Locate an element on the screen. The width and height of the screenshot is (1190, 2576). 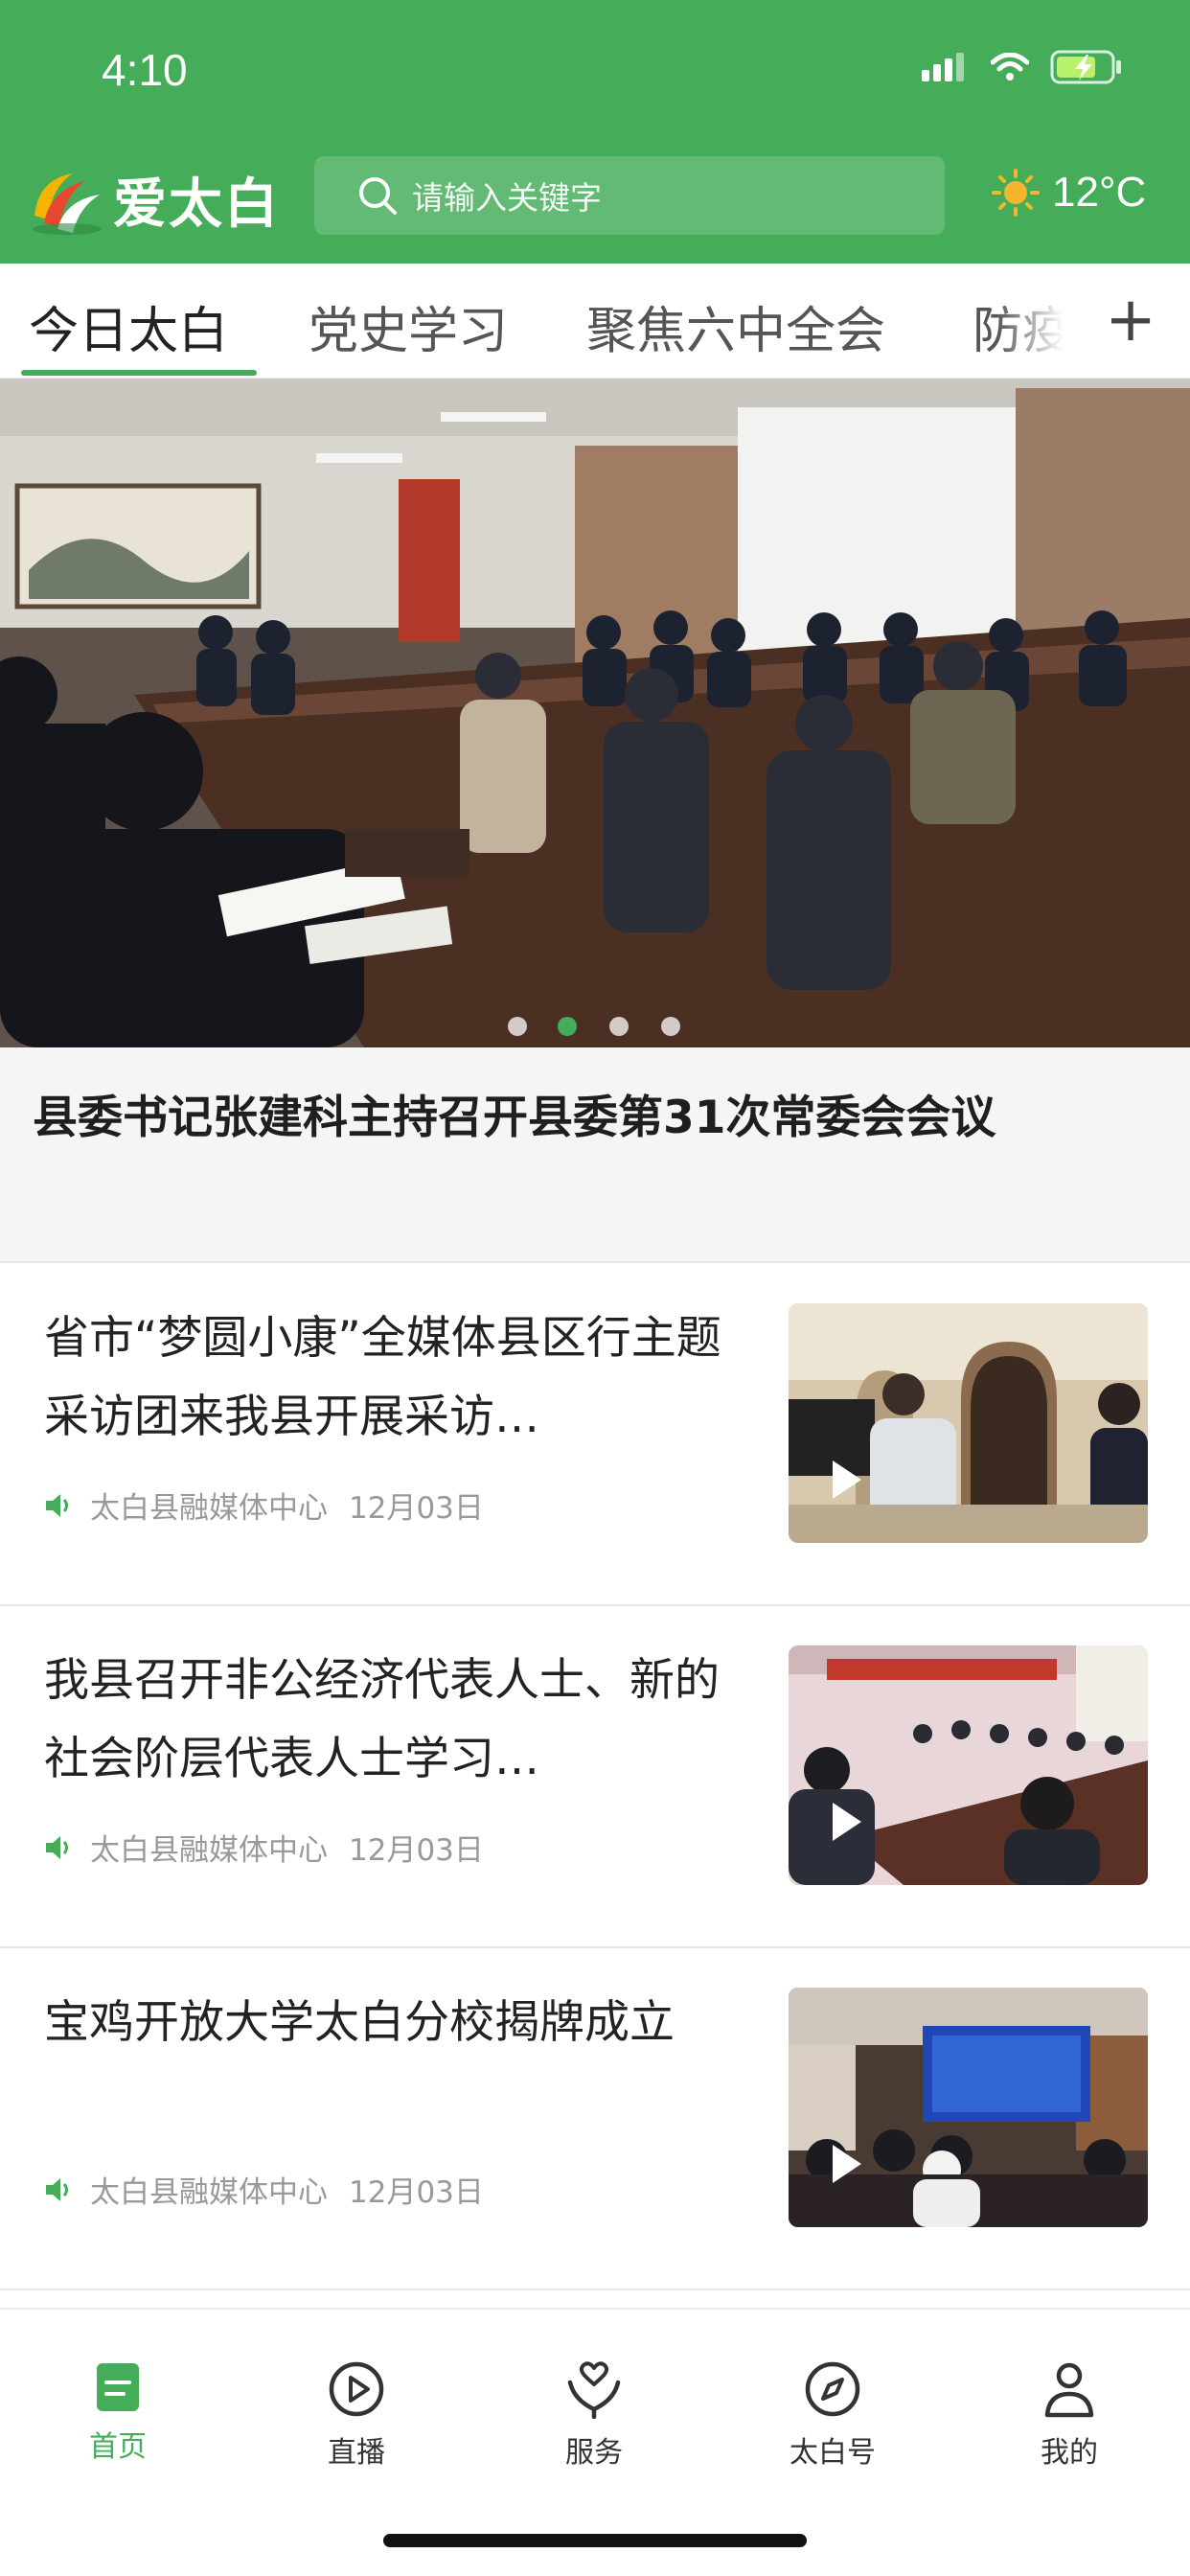
logo-mark-icon is located at coordinates (68, 203).